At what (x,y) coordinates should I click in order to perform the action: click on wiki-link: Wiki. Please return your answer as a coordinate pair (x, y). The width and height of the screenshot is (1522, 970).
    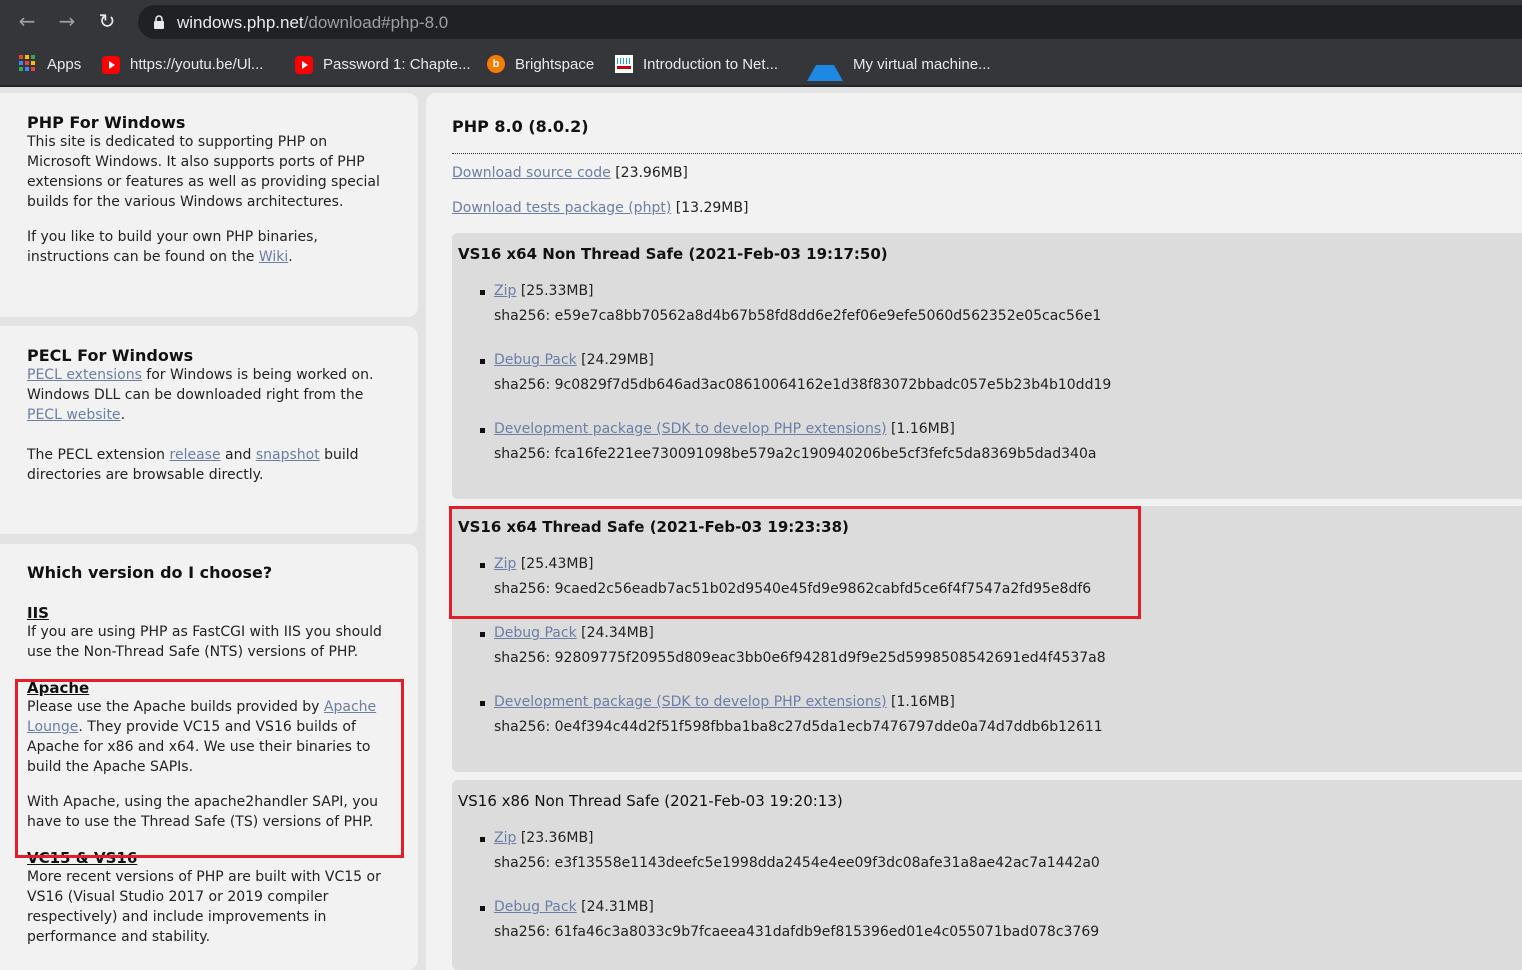
    Looking at the image, I should click on (273, 257).